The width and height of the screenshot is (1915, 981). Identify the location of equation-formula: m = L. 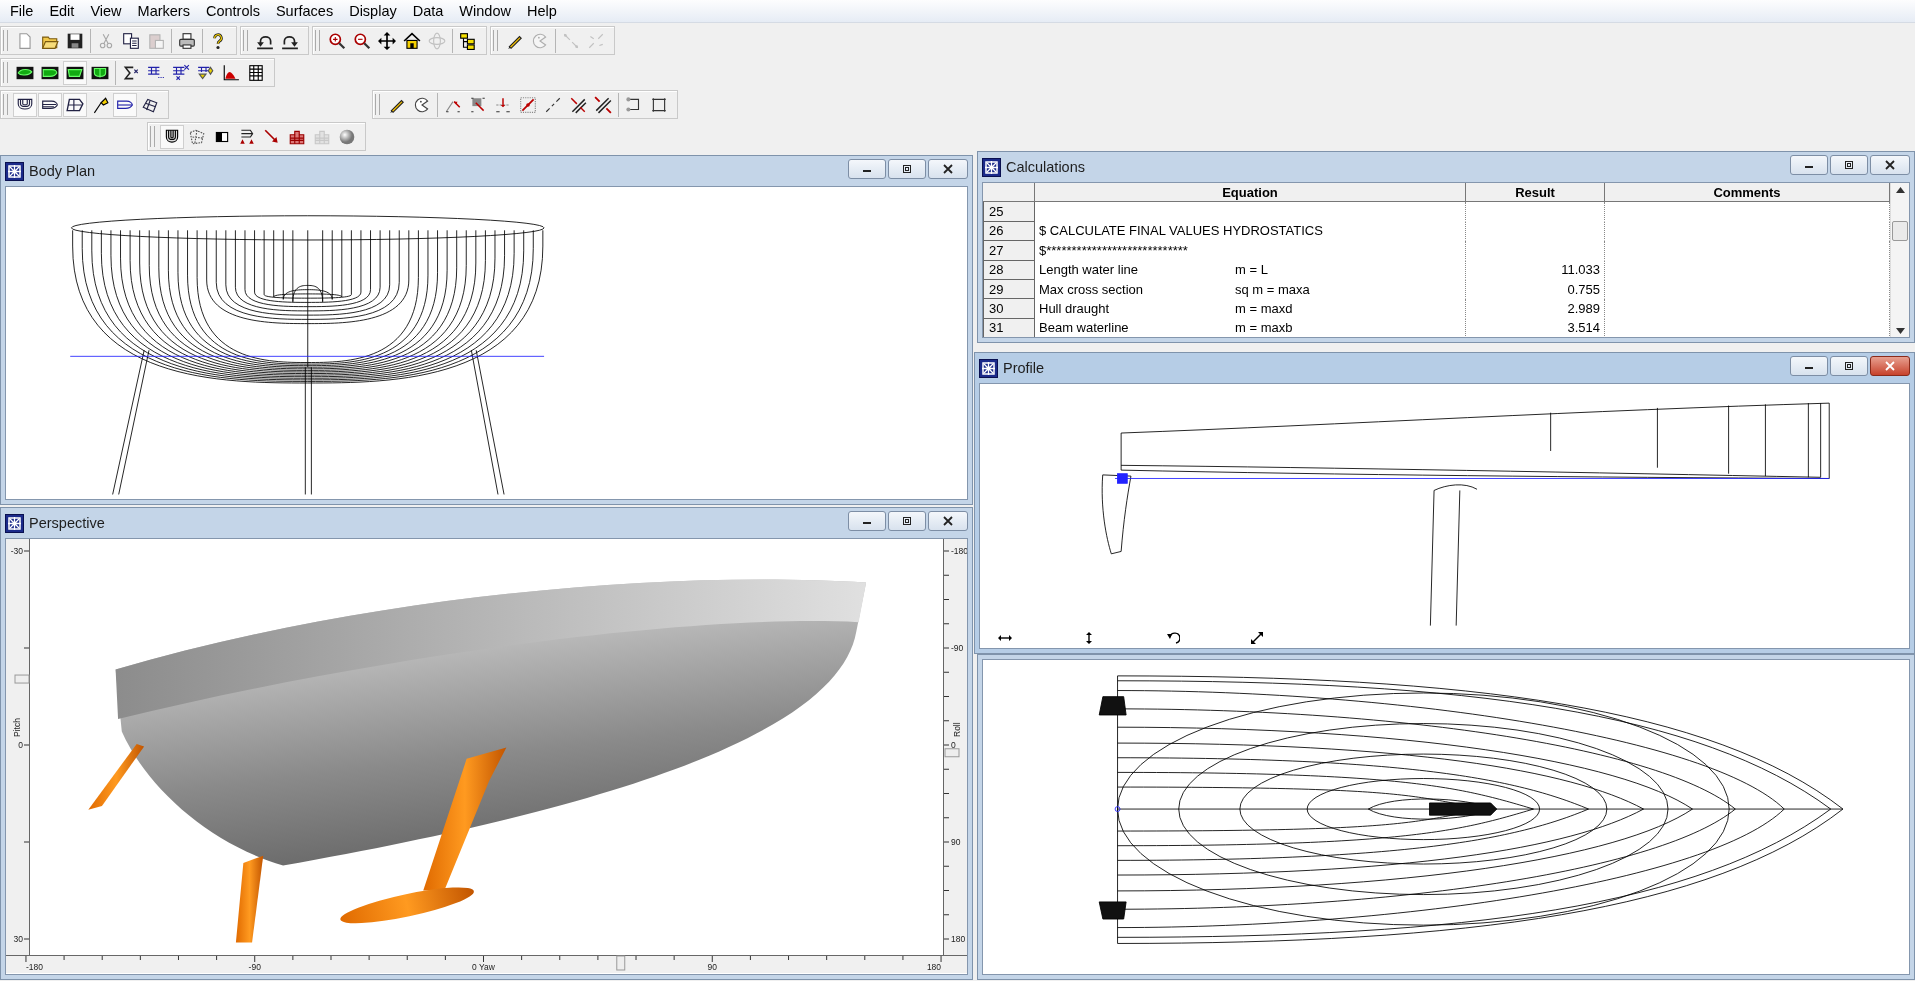
(1251, 270).